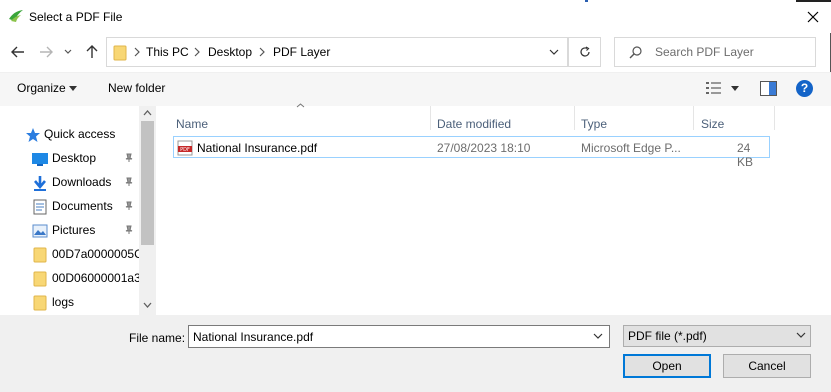 This screenshot has height=392, width=831. Describe the element at coordinates (41, 88) in the screenshot. I see `organize-button: Organize` at that location.